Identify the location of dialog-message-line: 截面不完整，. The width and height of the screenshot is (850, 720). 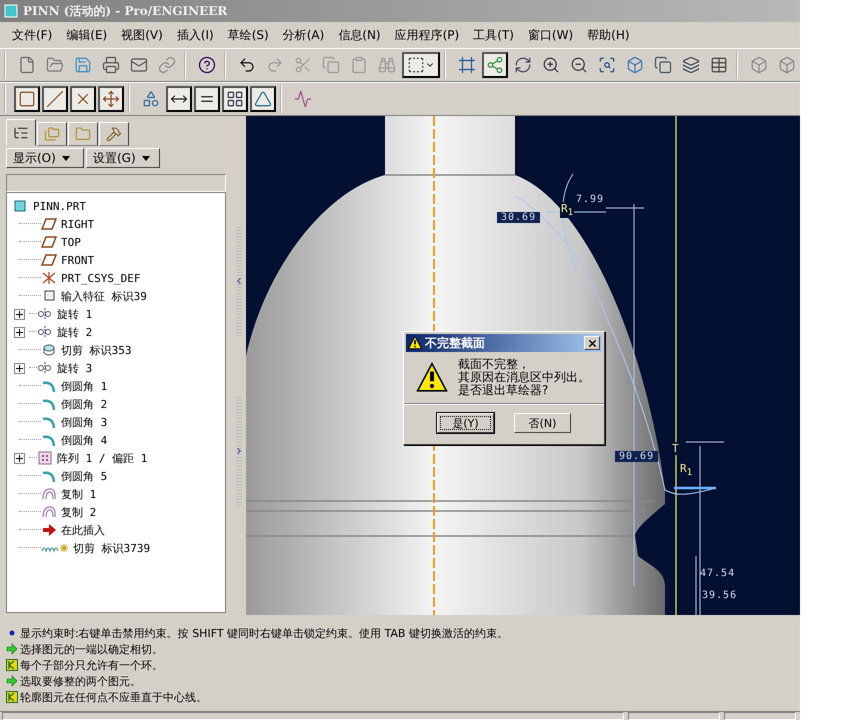
(494, 364).